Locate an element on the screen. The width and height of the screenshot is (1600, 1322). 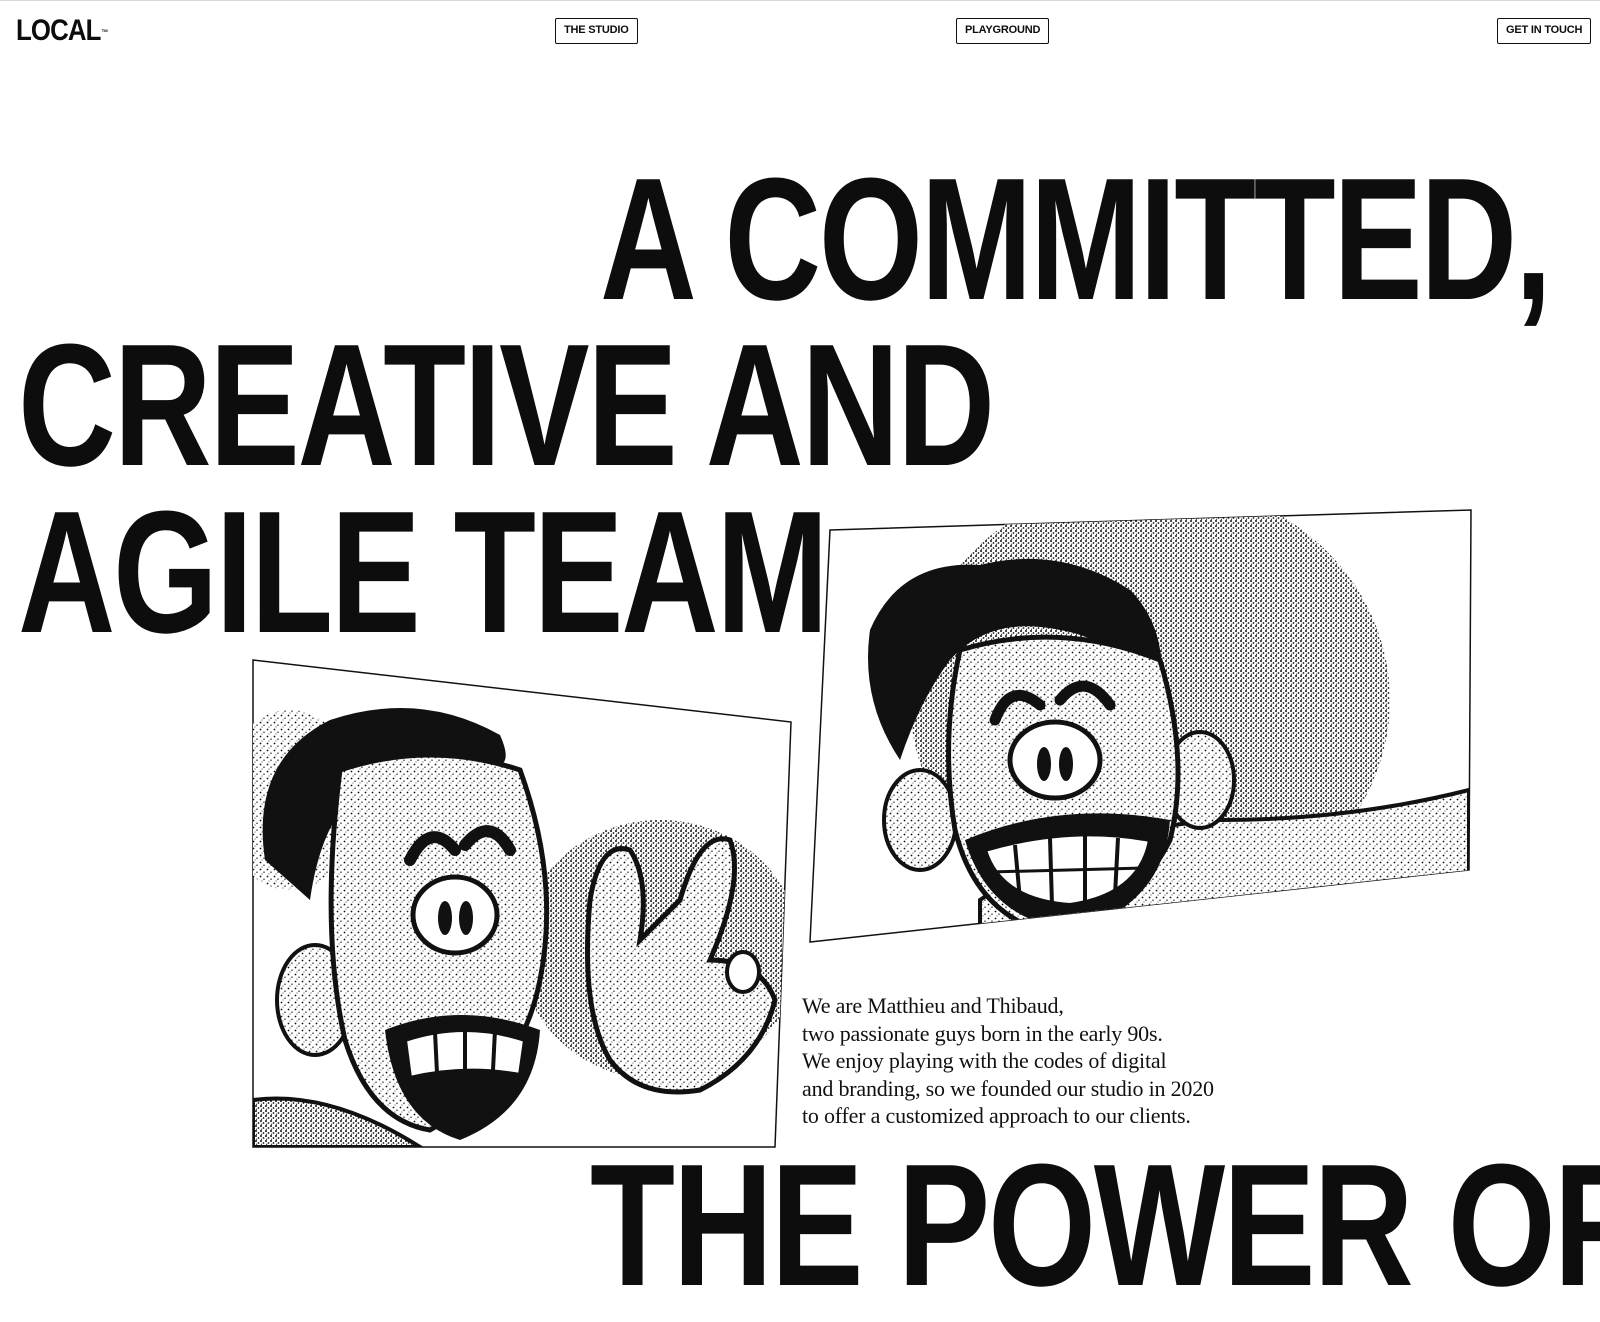
next-section-heading: THE POWER OF is located at coordinates (1095, 1224).